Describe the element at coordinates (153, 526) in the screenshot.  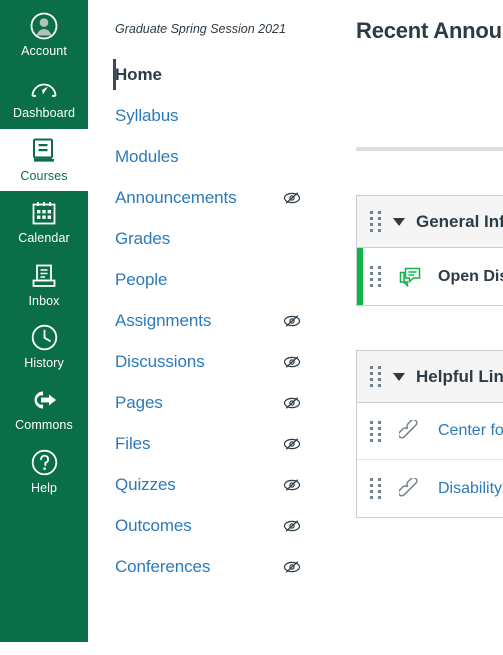
I see `course-nav-link: Outcomes` at that location.